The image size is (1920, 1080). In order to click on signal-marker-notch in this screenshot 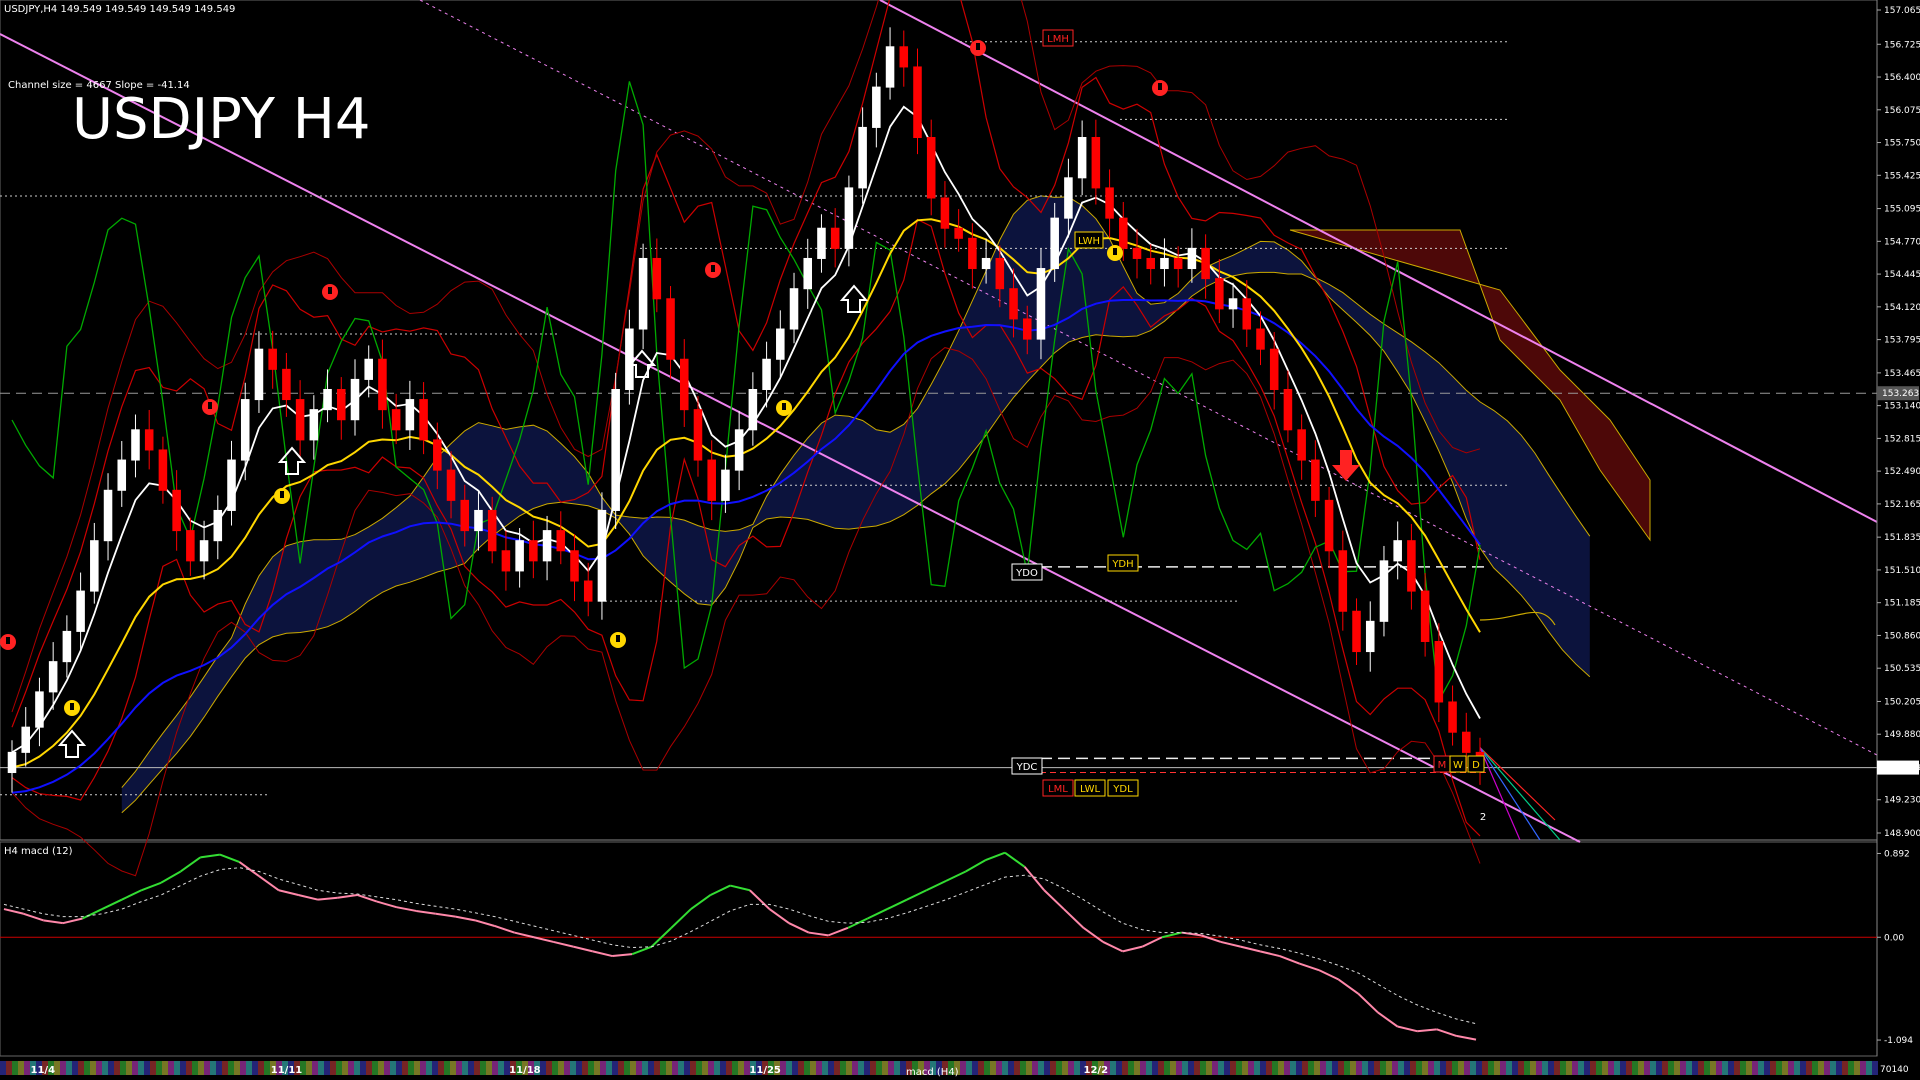, I will do `click(713, 268)`.